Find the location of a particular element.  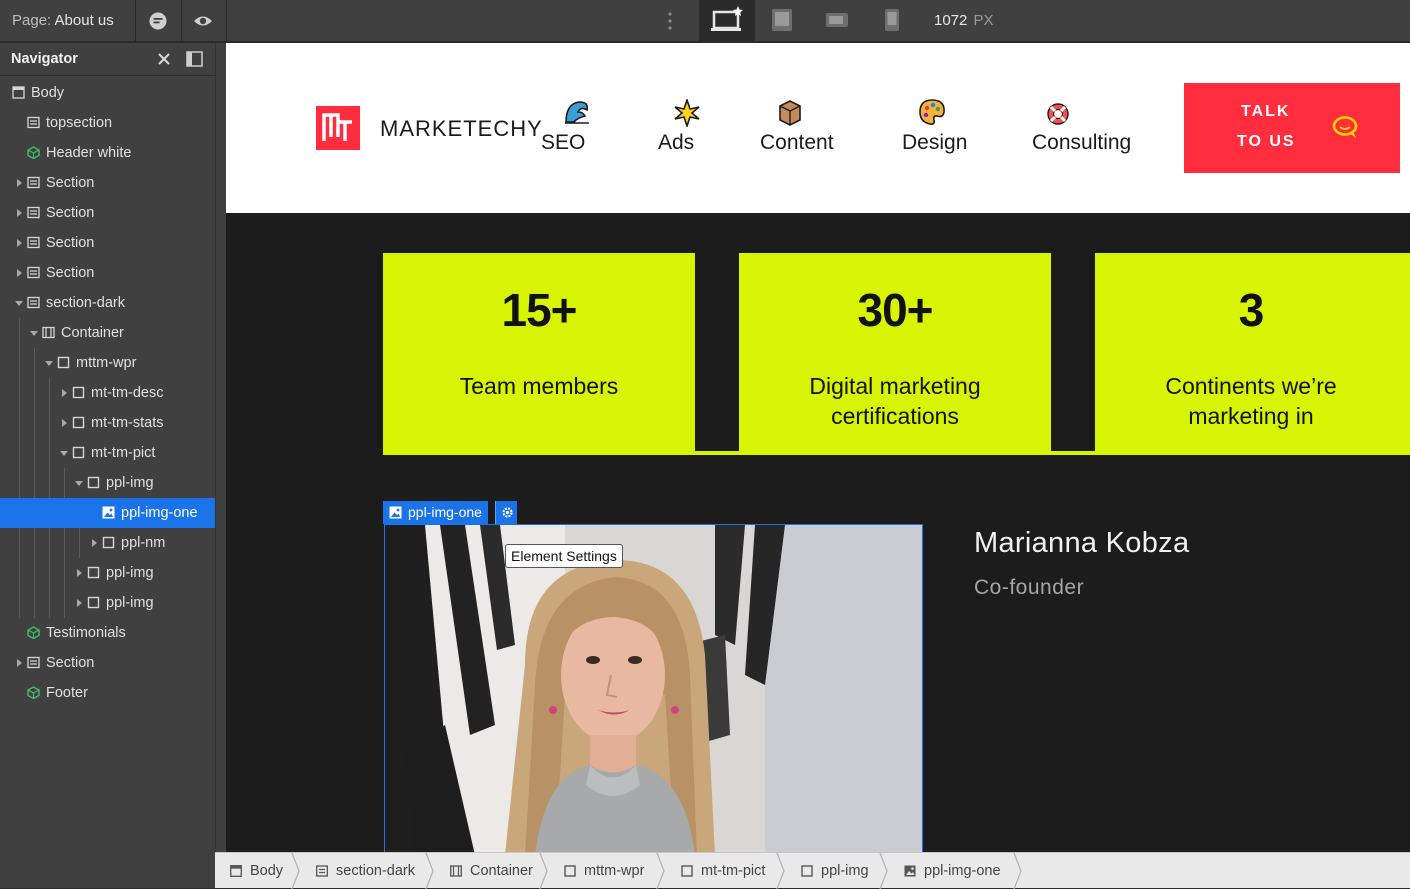

talk-to-us-button: TALK TO US is located at coordinates (1292, 128).